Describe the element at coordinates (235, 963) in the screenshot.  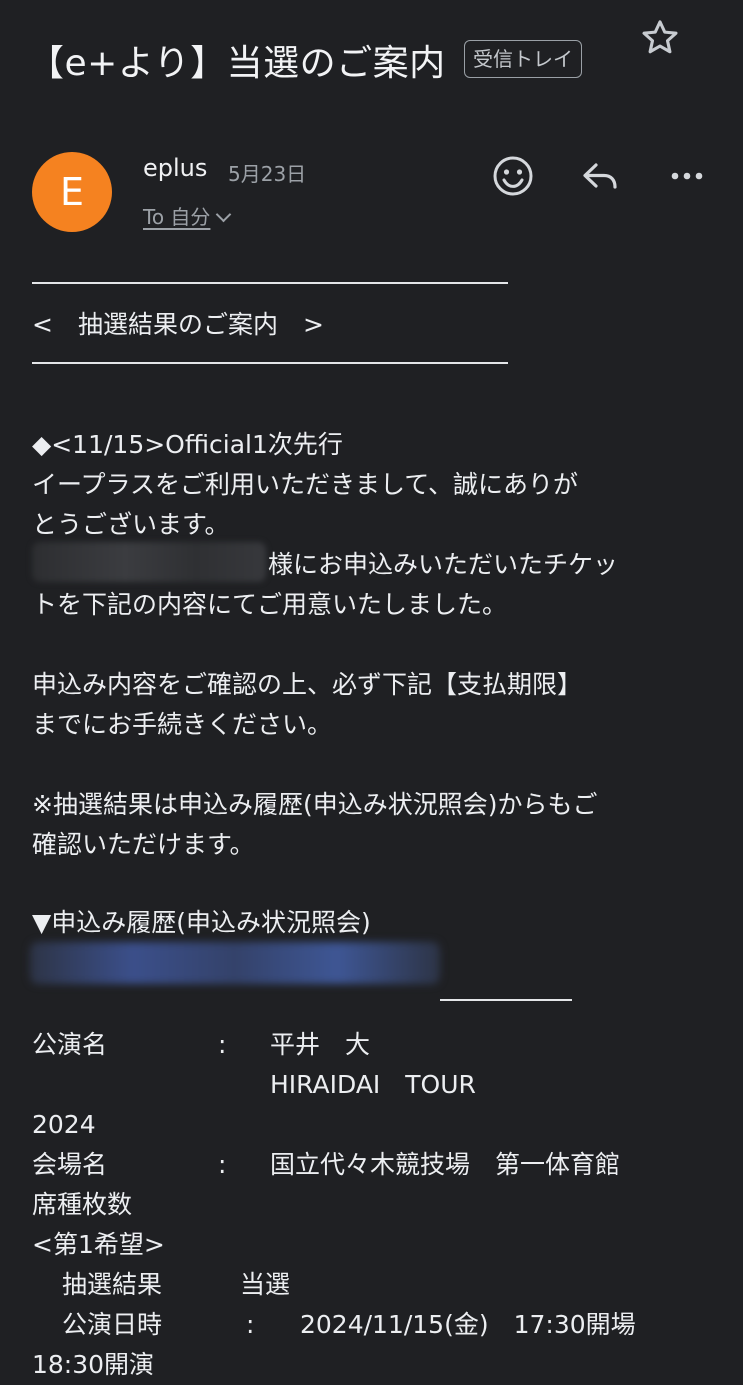
I see `redacted-history-link` at that location.